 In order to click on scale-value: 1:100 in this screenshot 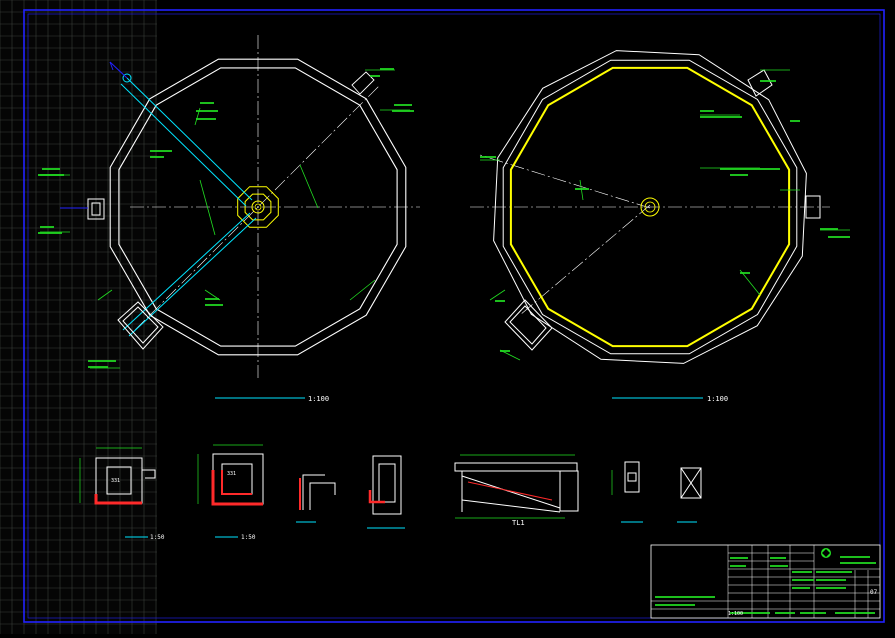, I will do `click(735, 614)`.